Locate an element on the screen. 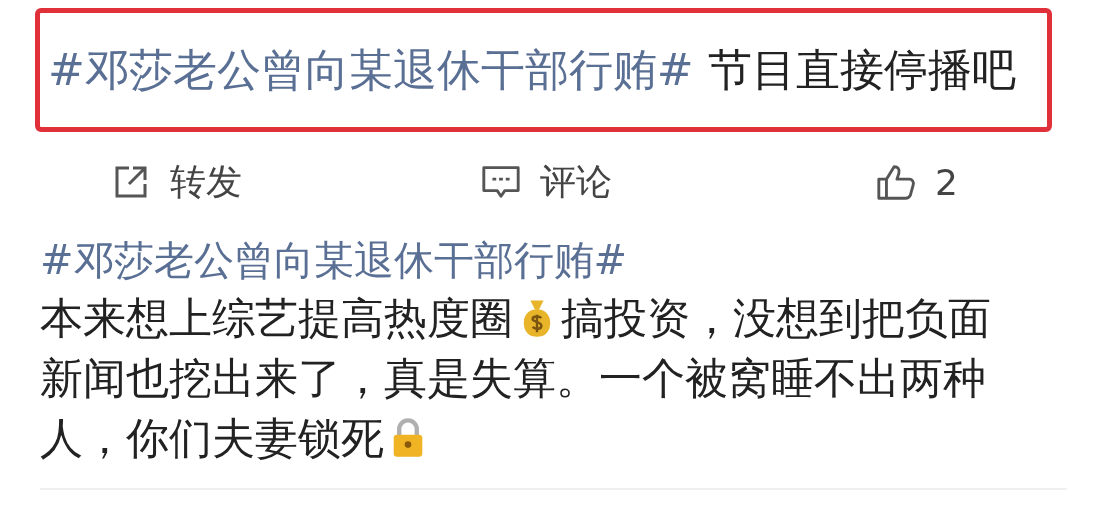 This screenshot has width=1107, height=505. comment-text: 本来想上综艺提高热度圈 is located at coordinates (276, 318).